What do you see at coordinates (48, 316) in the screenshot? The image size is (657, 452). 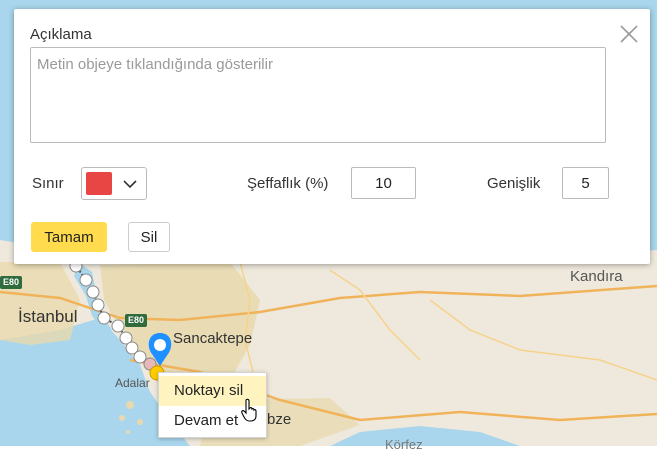 I see `map-label-istanbul: İstanbul` at bounding box center [48, 316].